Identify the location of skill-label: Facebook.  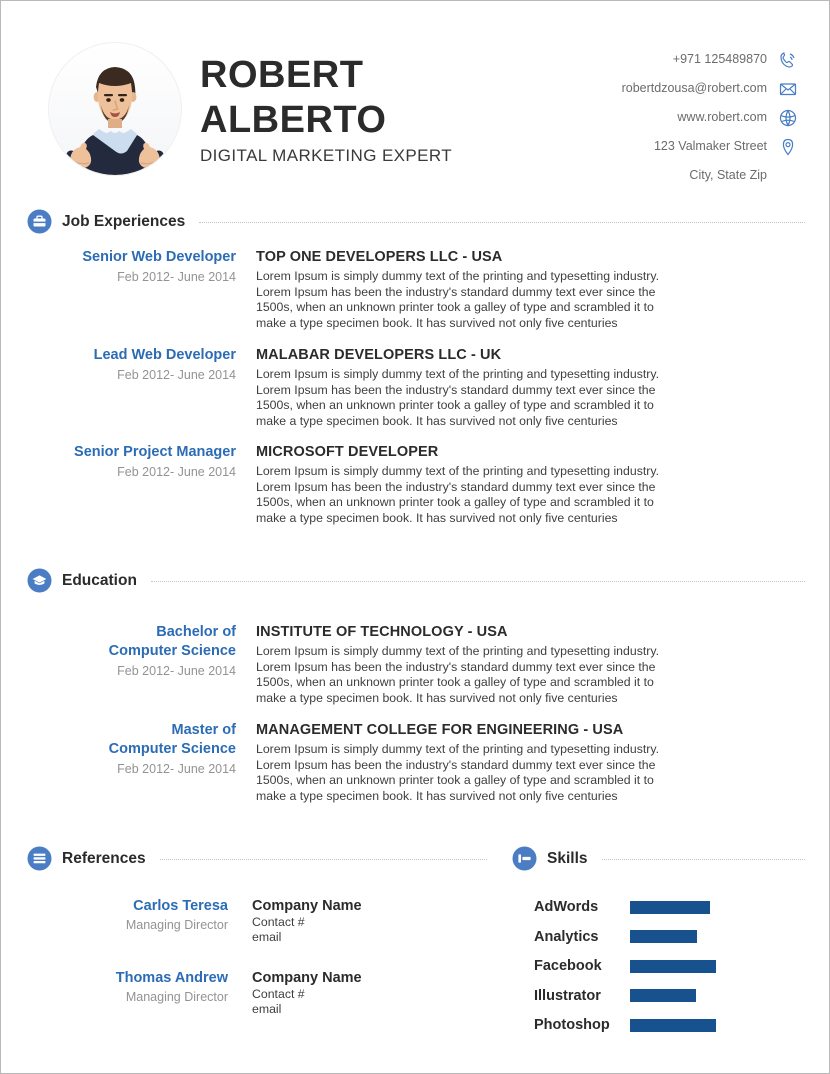
(568, 966).